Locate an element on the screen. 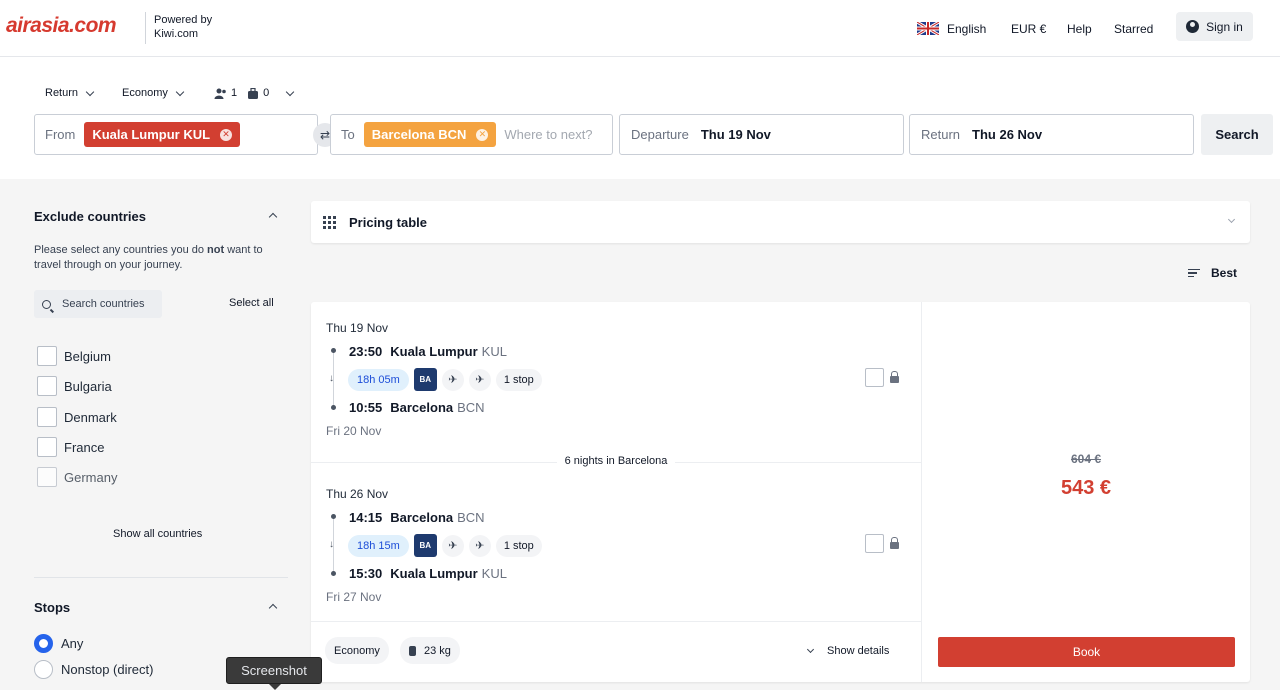 Image resolution: width=1280 pixels, height=690 pixels. inbound-arrival: 15:30 Kuala Lumpur KUL is located at coordinates (428, 573).